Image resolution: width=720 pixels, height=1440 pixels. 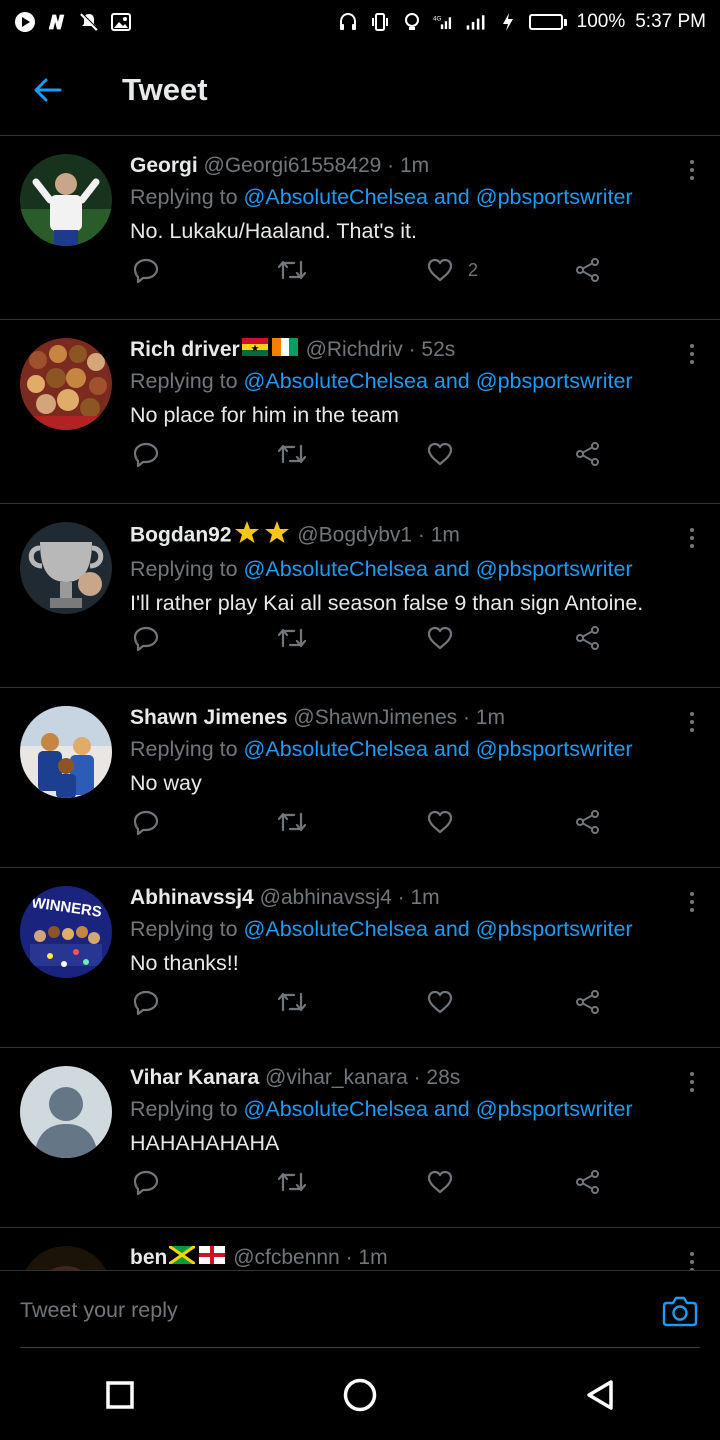 I want to click on tweet-item: ben @cfcbennn · 1m, so click(x=360, y=1249).